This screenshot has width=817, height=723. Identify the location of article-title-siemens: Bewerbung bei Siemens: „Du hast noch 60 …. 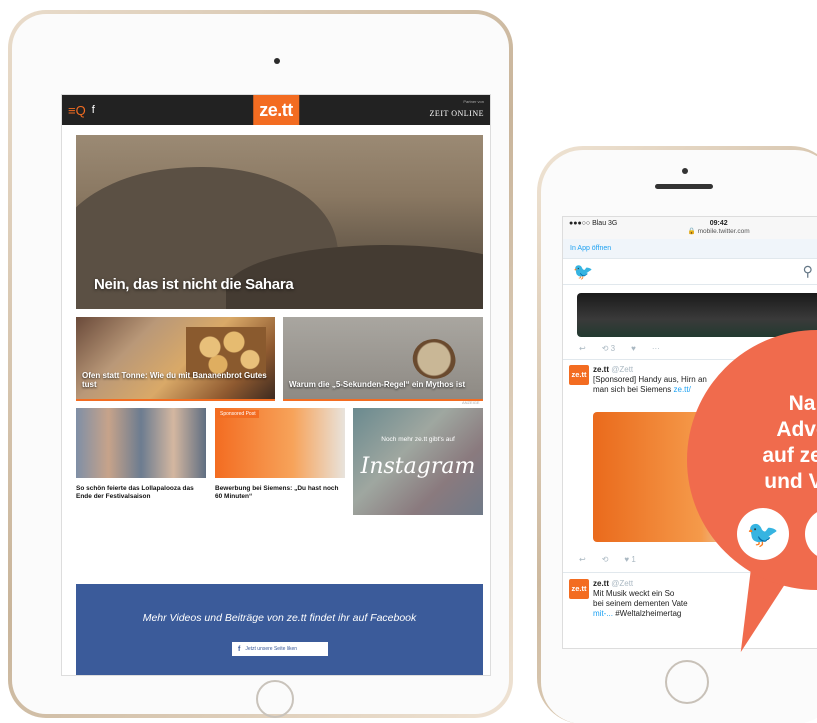
(281, 493).